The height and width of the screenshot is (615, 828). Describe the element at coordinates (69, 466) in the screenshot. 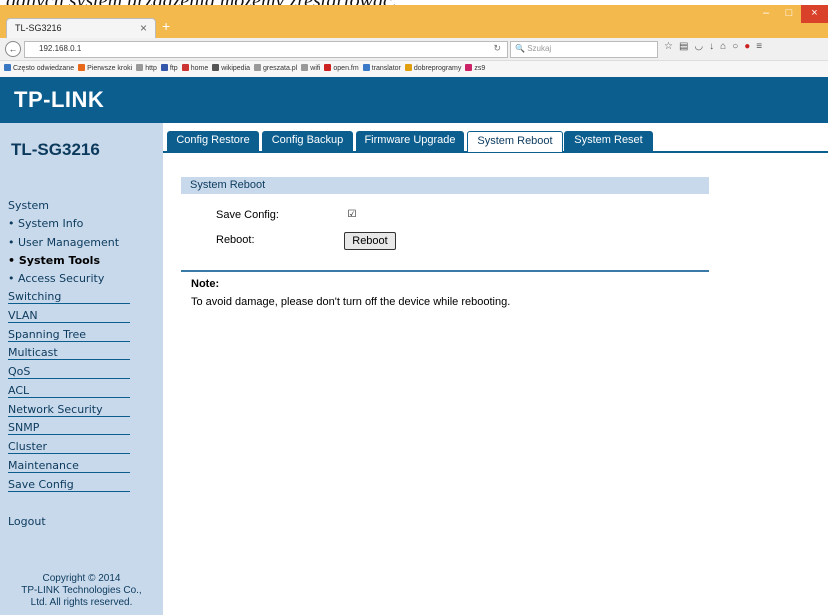

I see `sidebar-item-maintenance: Maintenance` at that location.